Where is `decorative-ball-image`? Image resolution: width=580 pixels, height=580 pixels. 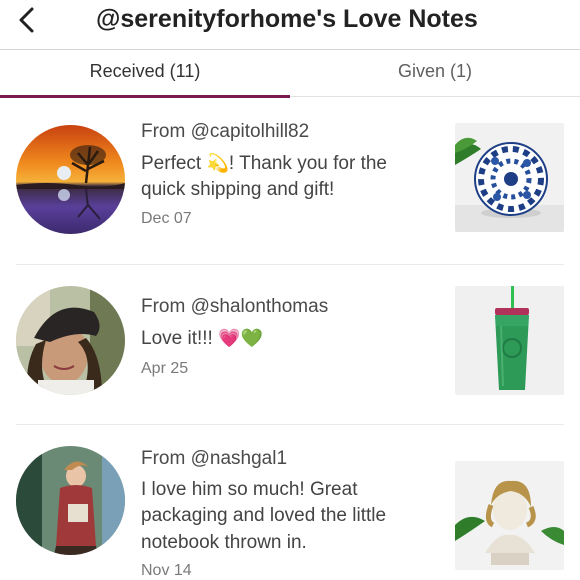 decorative-ball-image is located at coordinates (509, 177).